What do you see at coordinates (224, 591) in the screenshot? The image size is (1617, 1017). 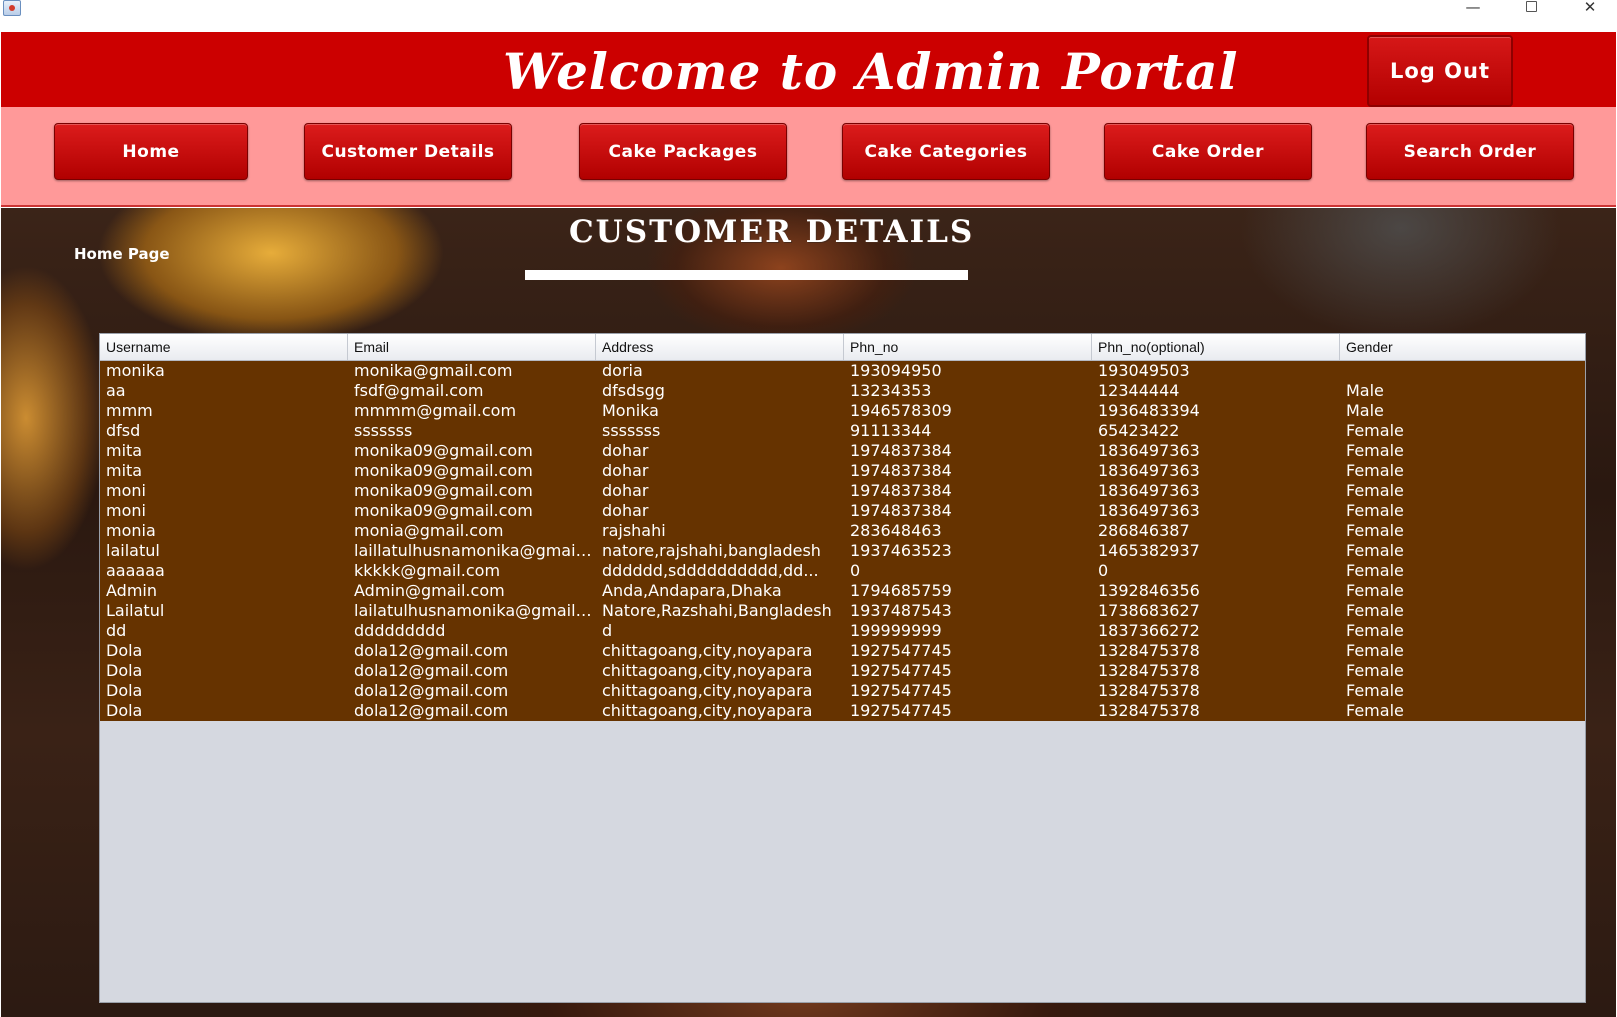 I see `cell-username: Admin` at bounding box center [224, 591].